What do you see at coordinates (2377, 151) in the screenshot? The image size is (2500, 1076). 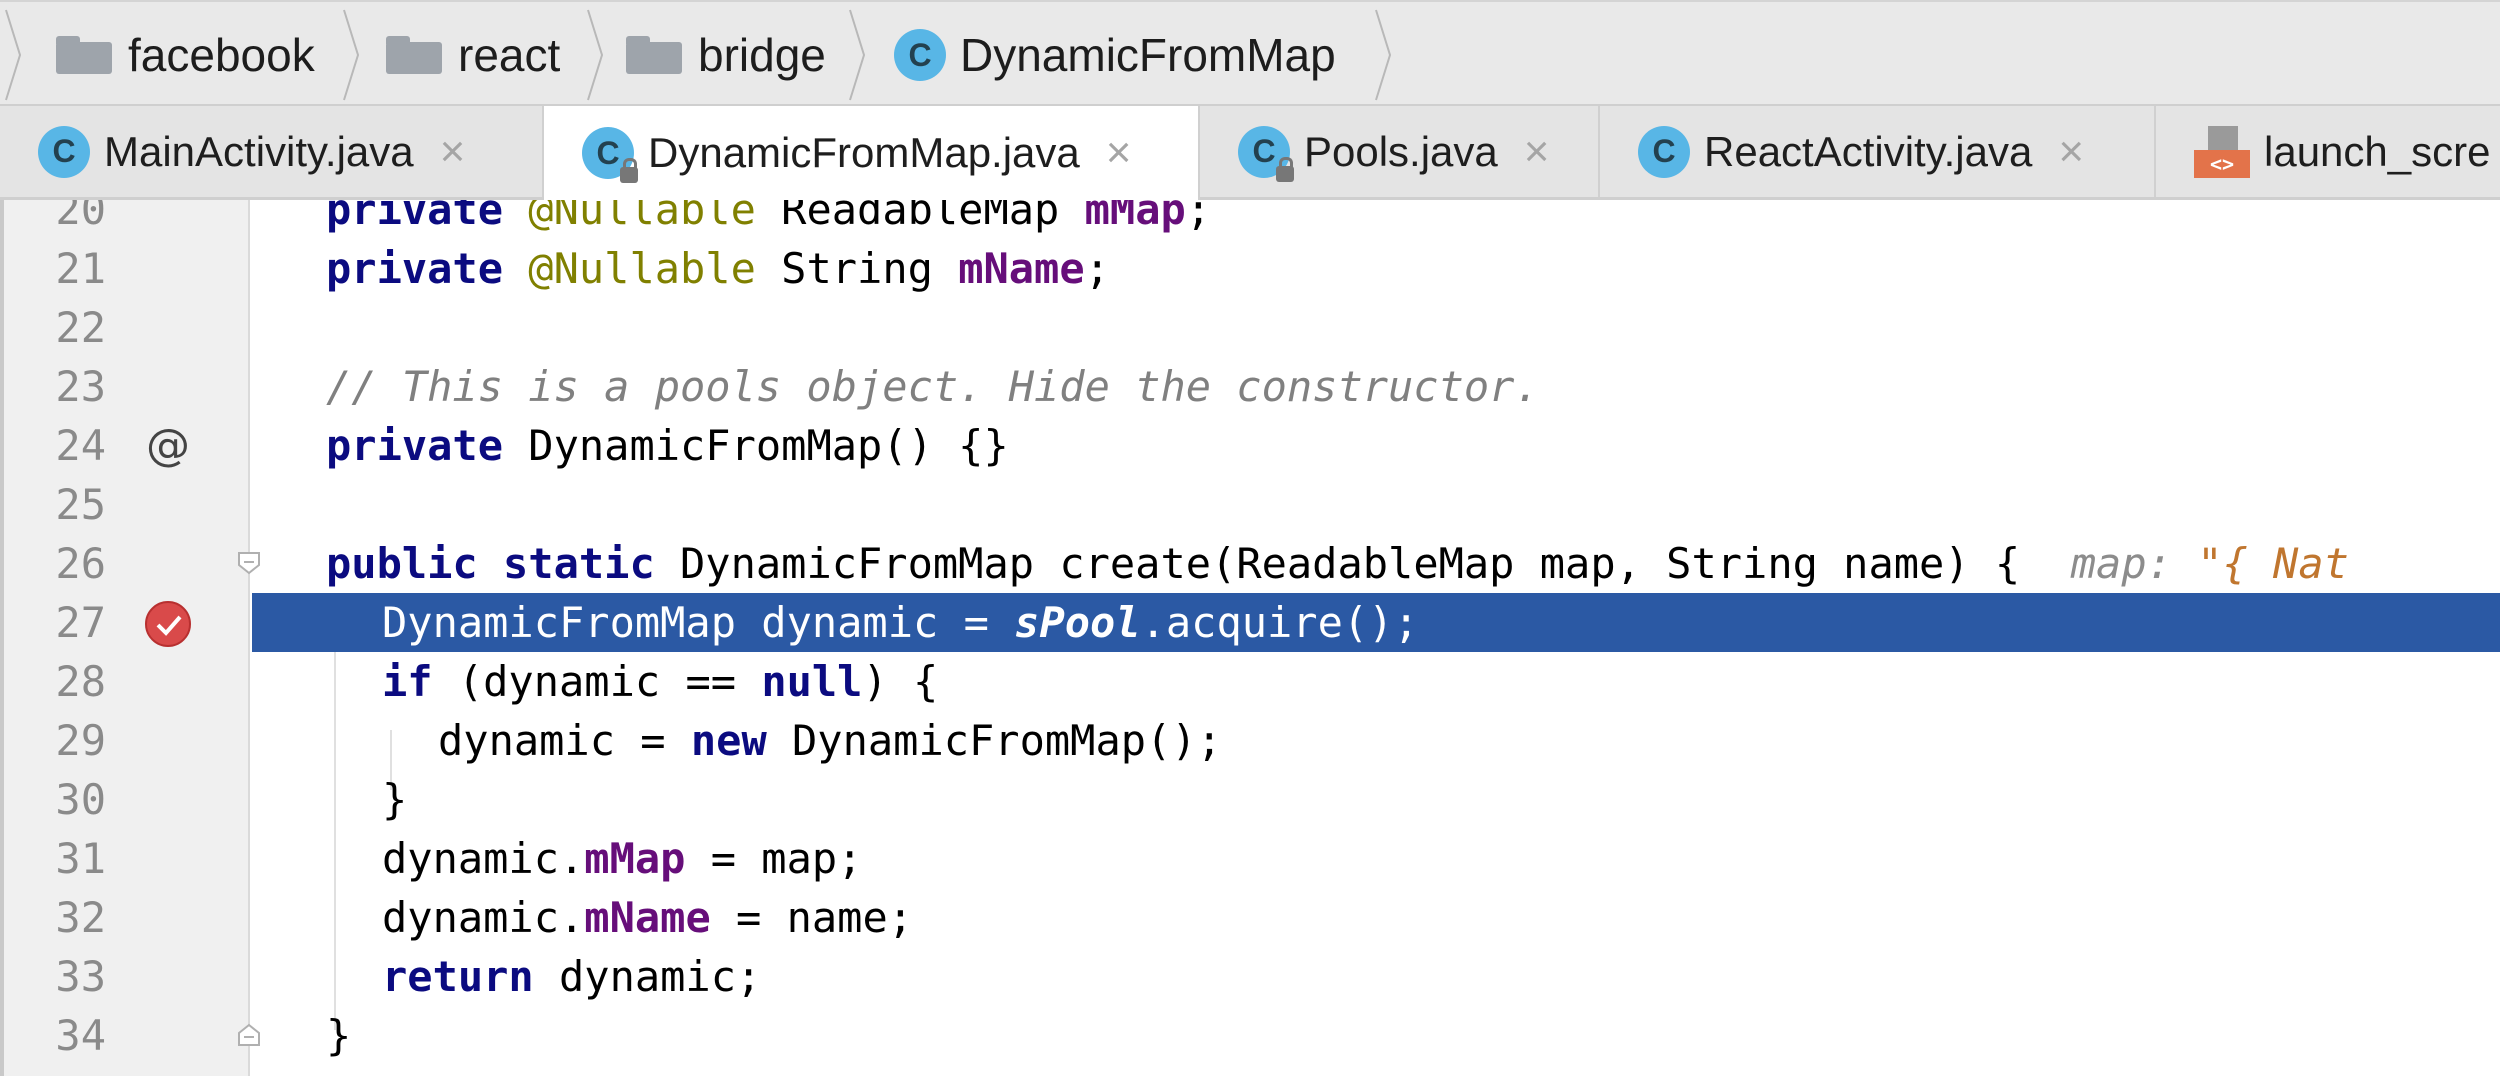 I see `tab-label: launch_scre` at bounding box center [2377, 151].